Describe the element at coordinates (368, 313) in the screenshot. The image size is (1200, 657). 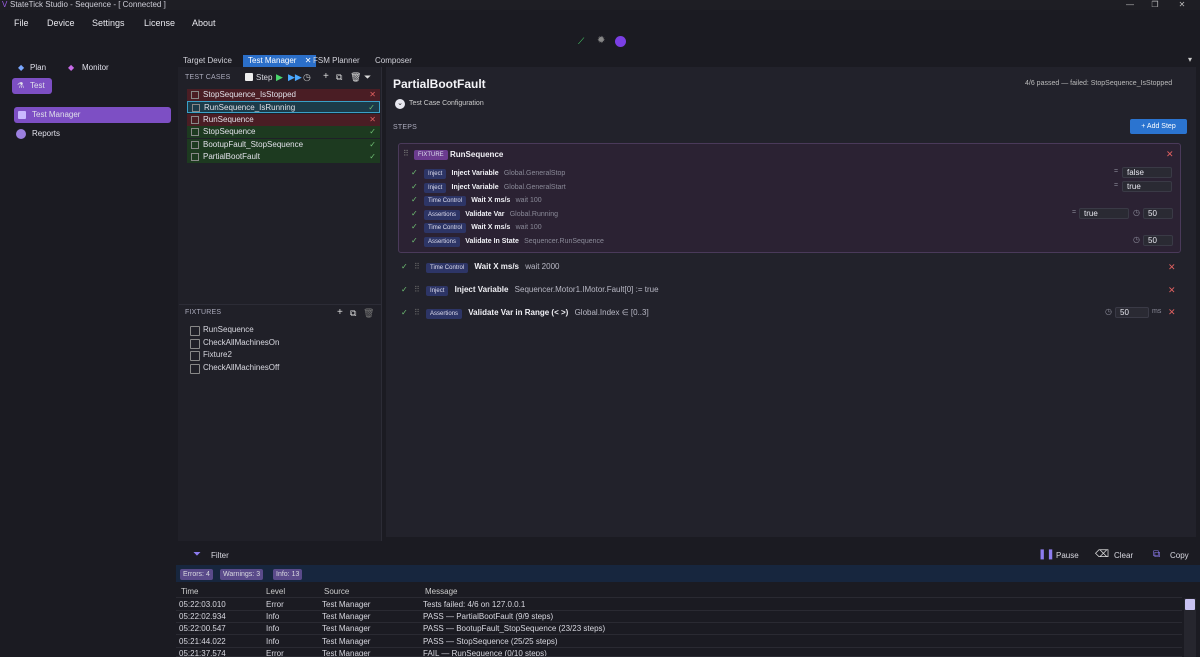
I see `delete-fixture-icon: 🗑` at that location.